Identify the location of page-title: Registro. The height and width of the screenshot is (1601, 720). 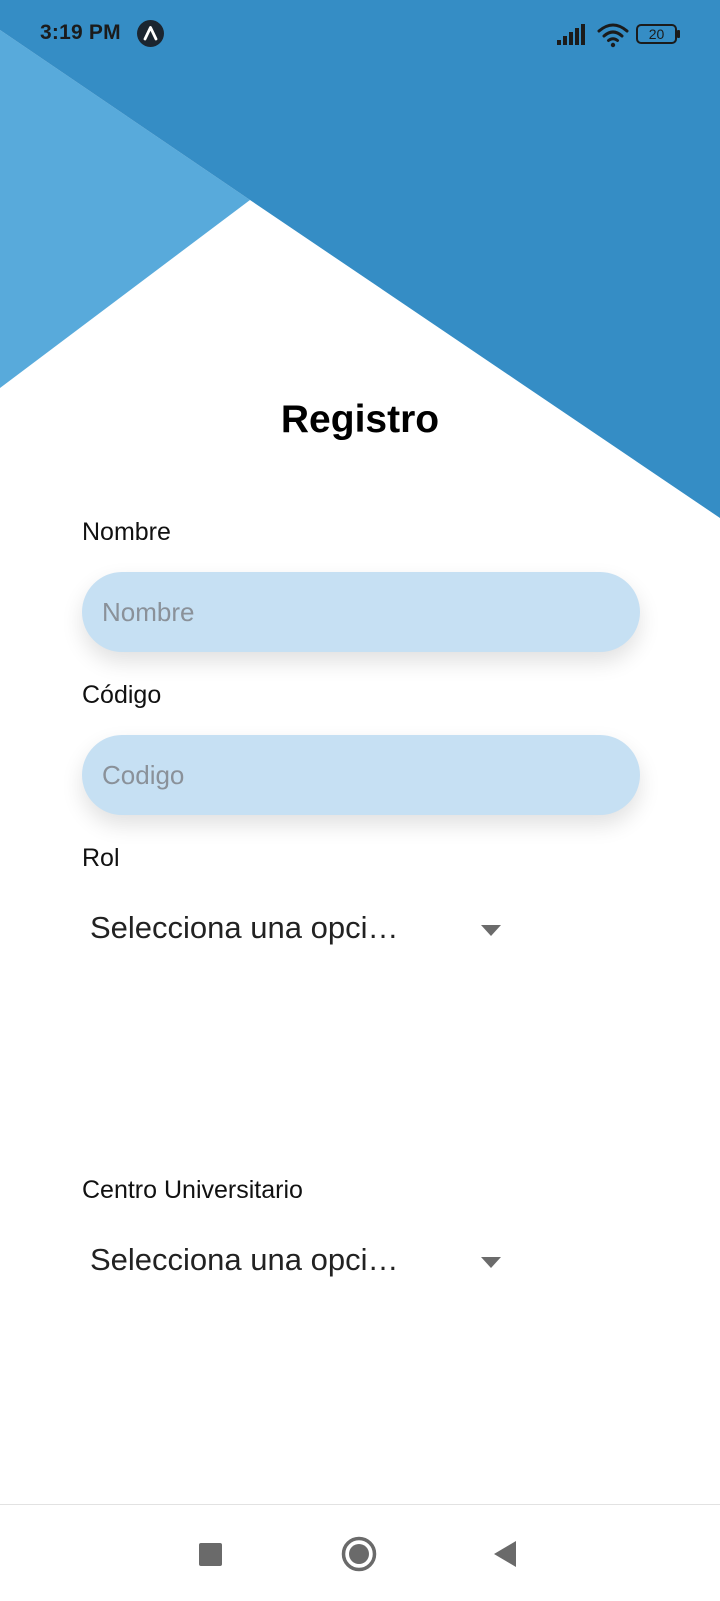
(360, 419).